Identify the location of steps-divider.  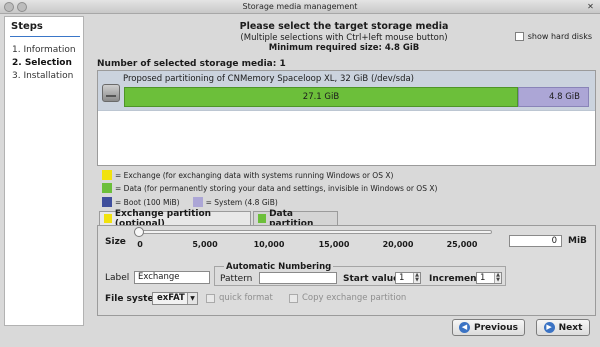
(45, 36).